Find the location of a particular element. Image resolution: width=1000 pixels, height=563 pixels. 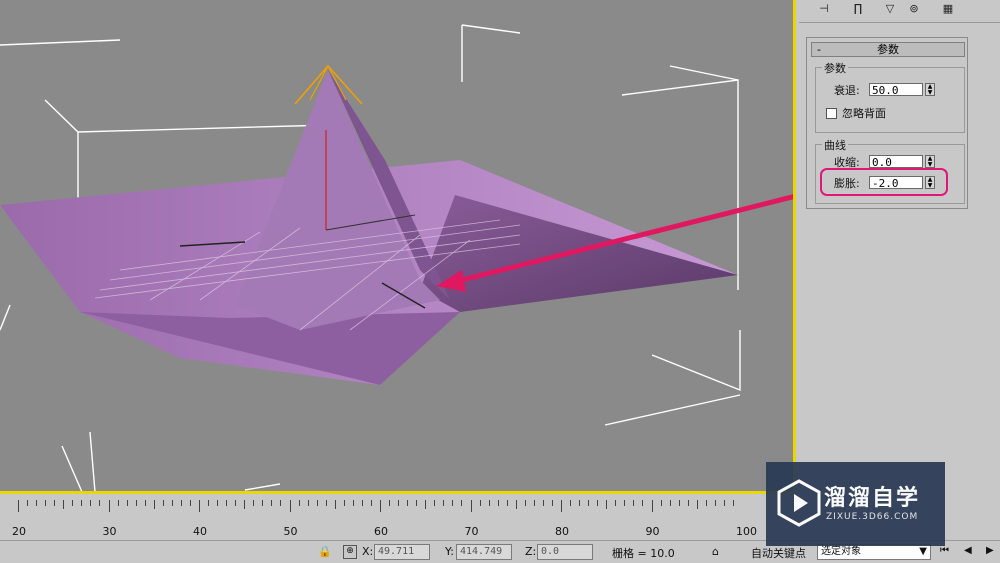

params-group-label: 参数 is located at coordinates (835, 68).